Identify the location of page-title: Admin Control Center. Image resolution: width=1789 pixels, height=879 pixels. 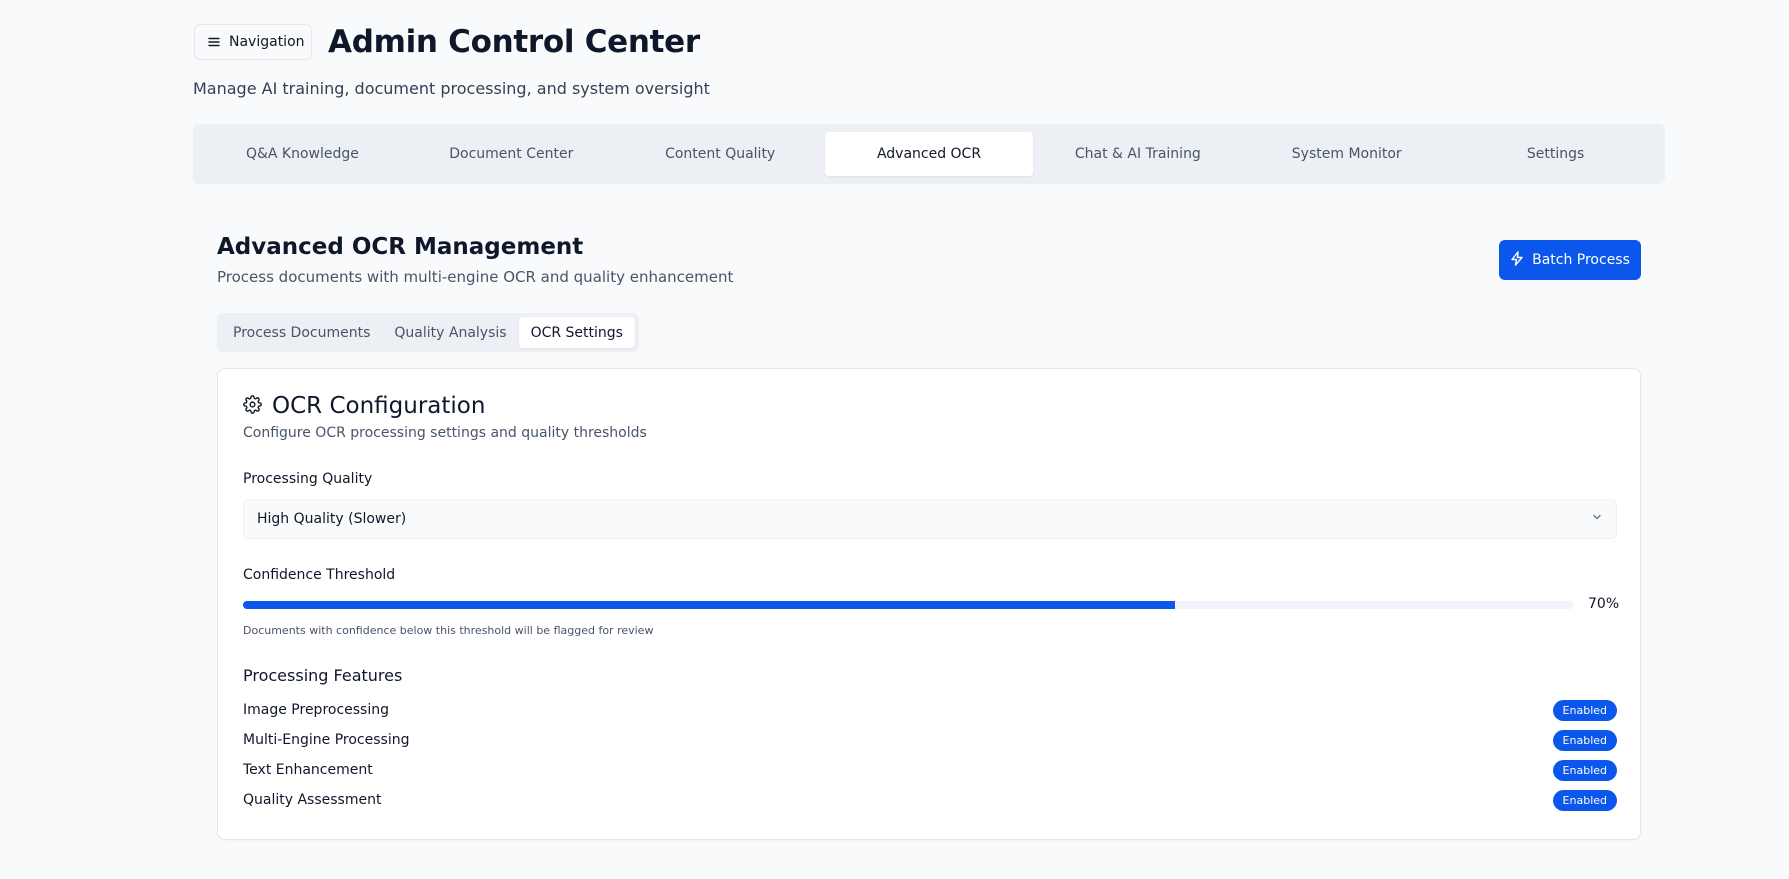
(514, 42).